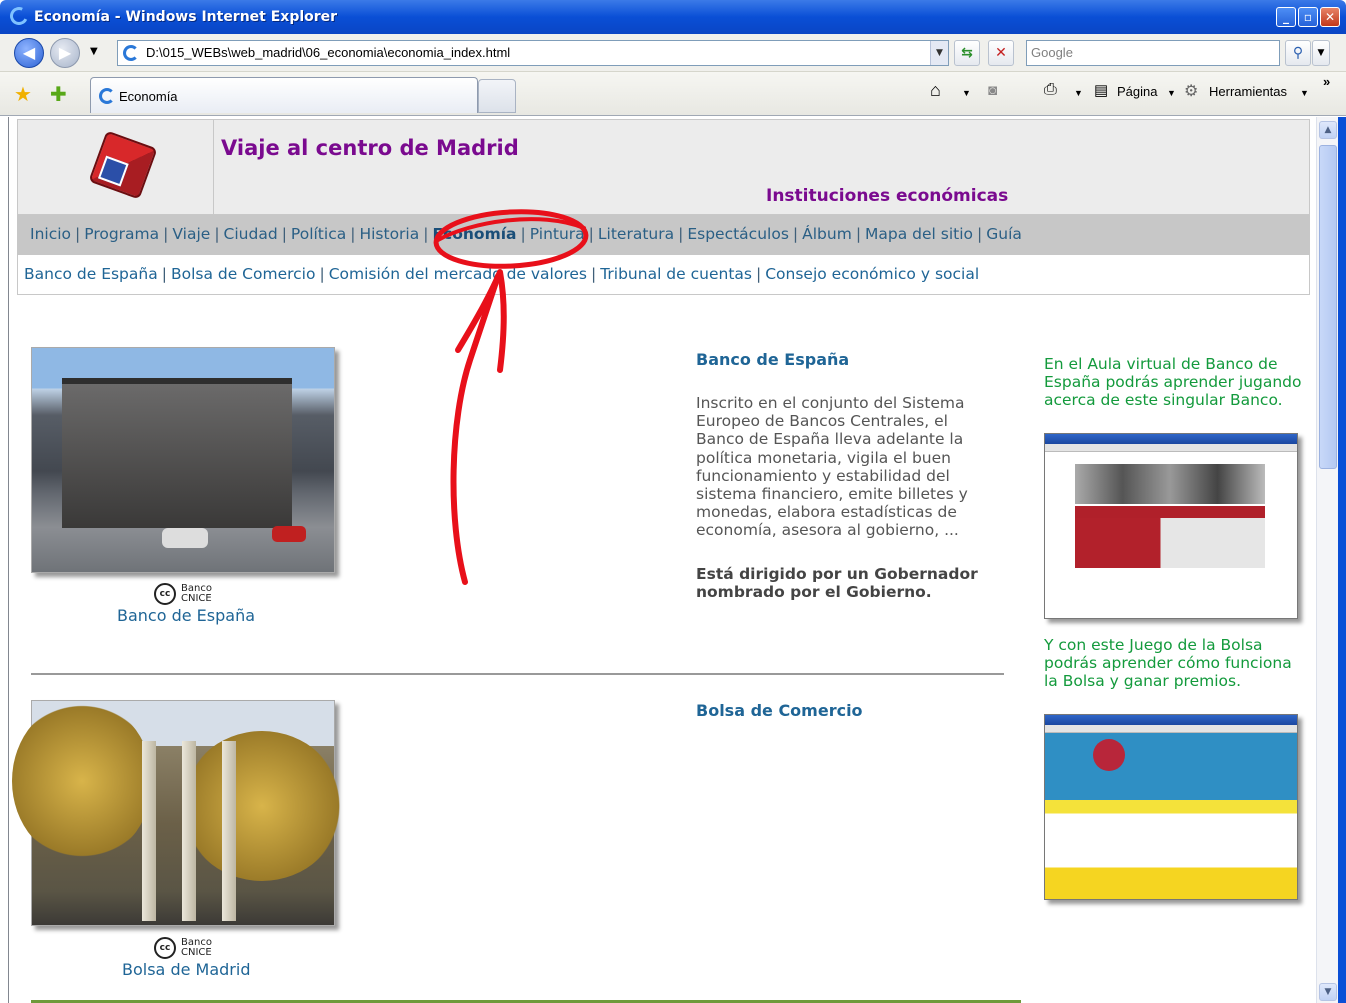 The width and height of the screenshot is (1346, 1003). I want to click on maximize-button: ▫, so click(1308, 17).